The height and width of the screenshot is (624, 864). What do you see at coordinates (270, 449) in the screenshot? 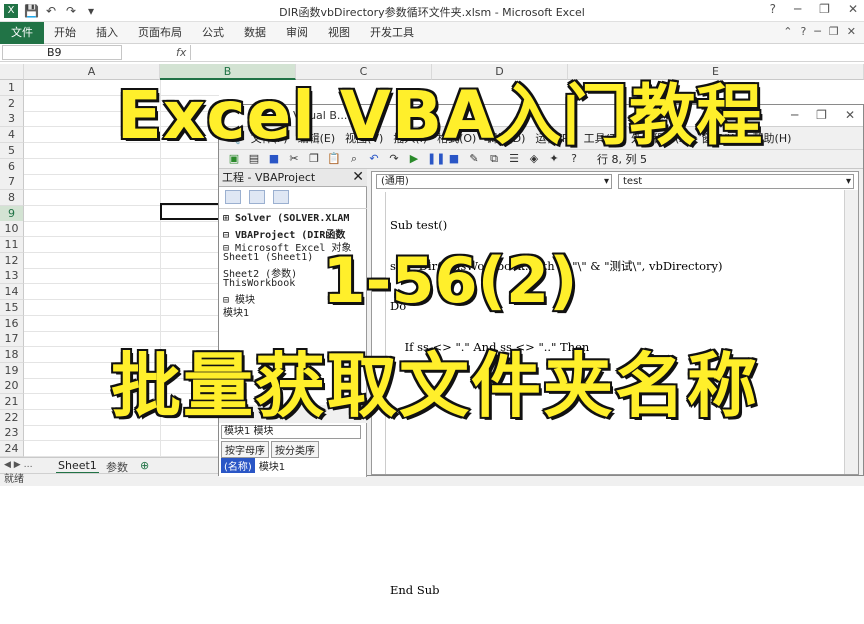
I see `properties-tabs: 按字母序 按分类序` at bounding box center [270, 449].